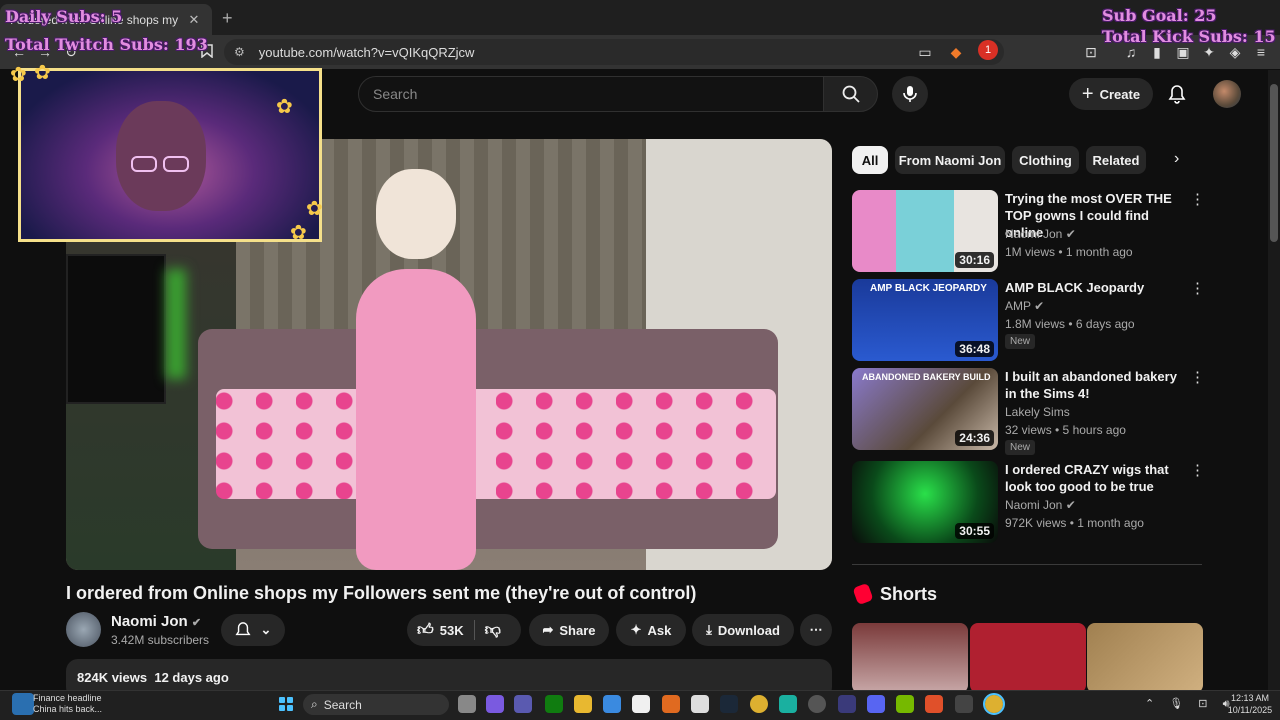 The width and height of the screenshot is (1280, 720). Describe the element at coordinates (759, 704) in the screenshot. I see `chrome-icon` at that location.